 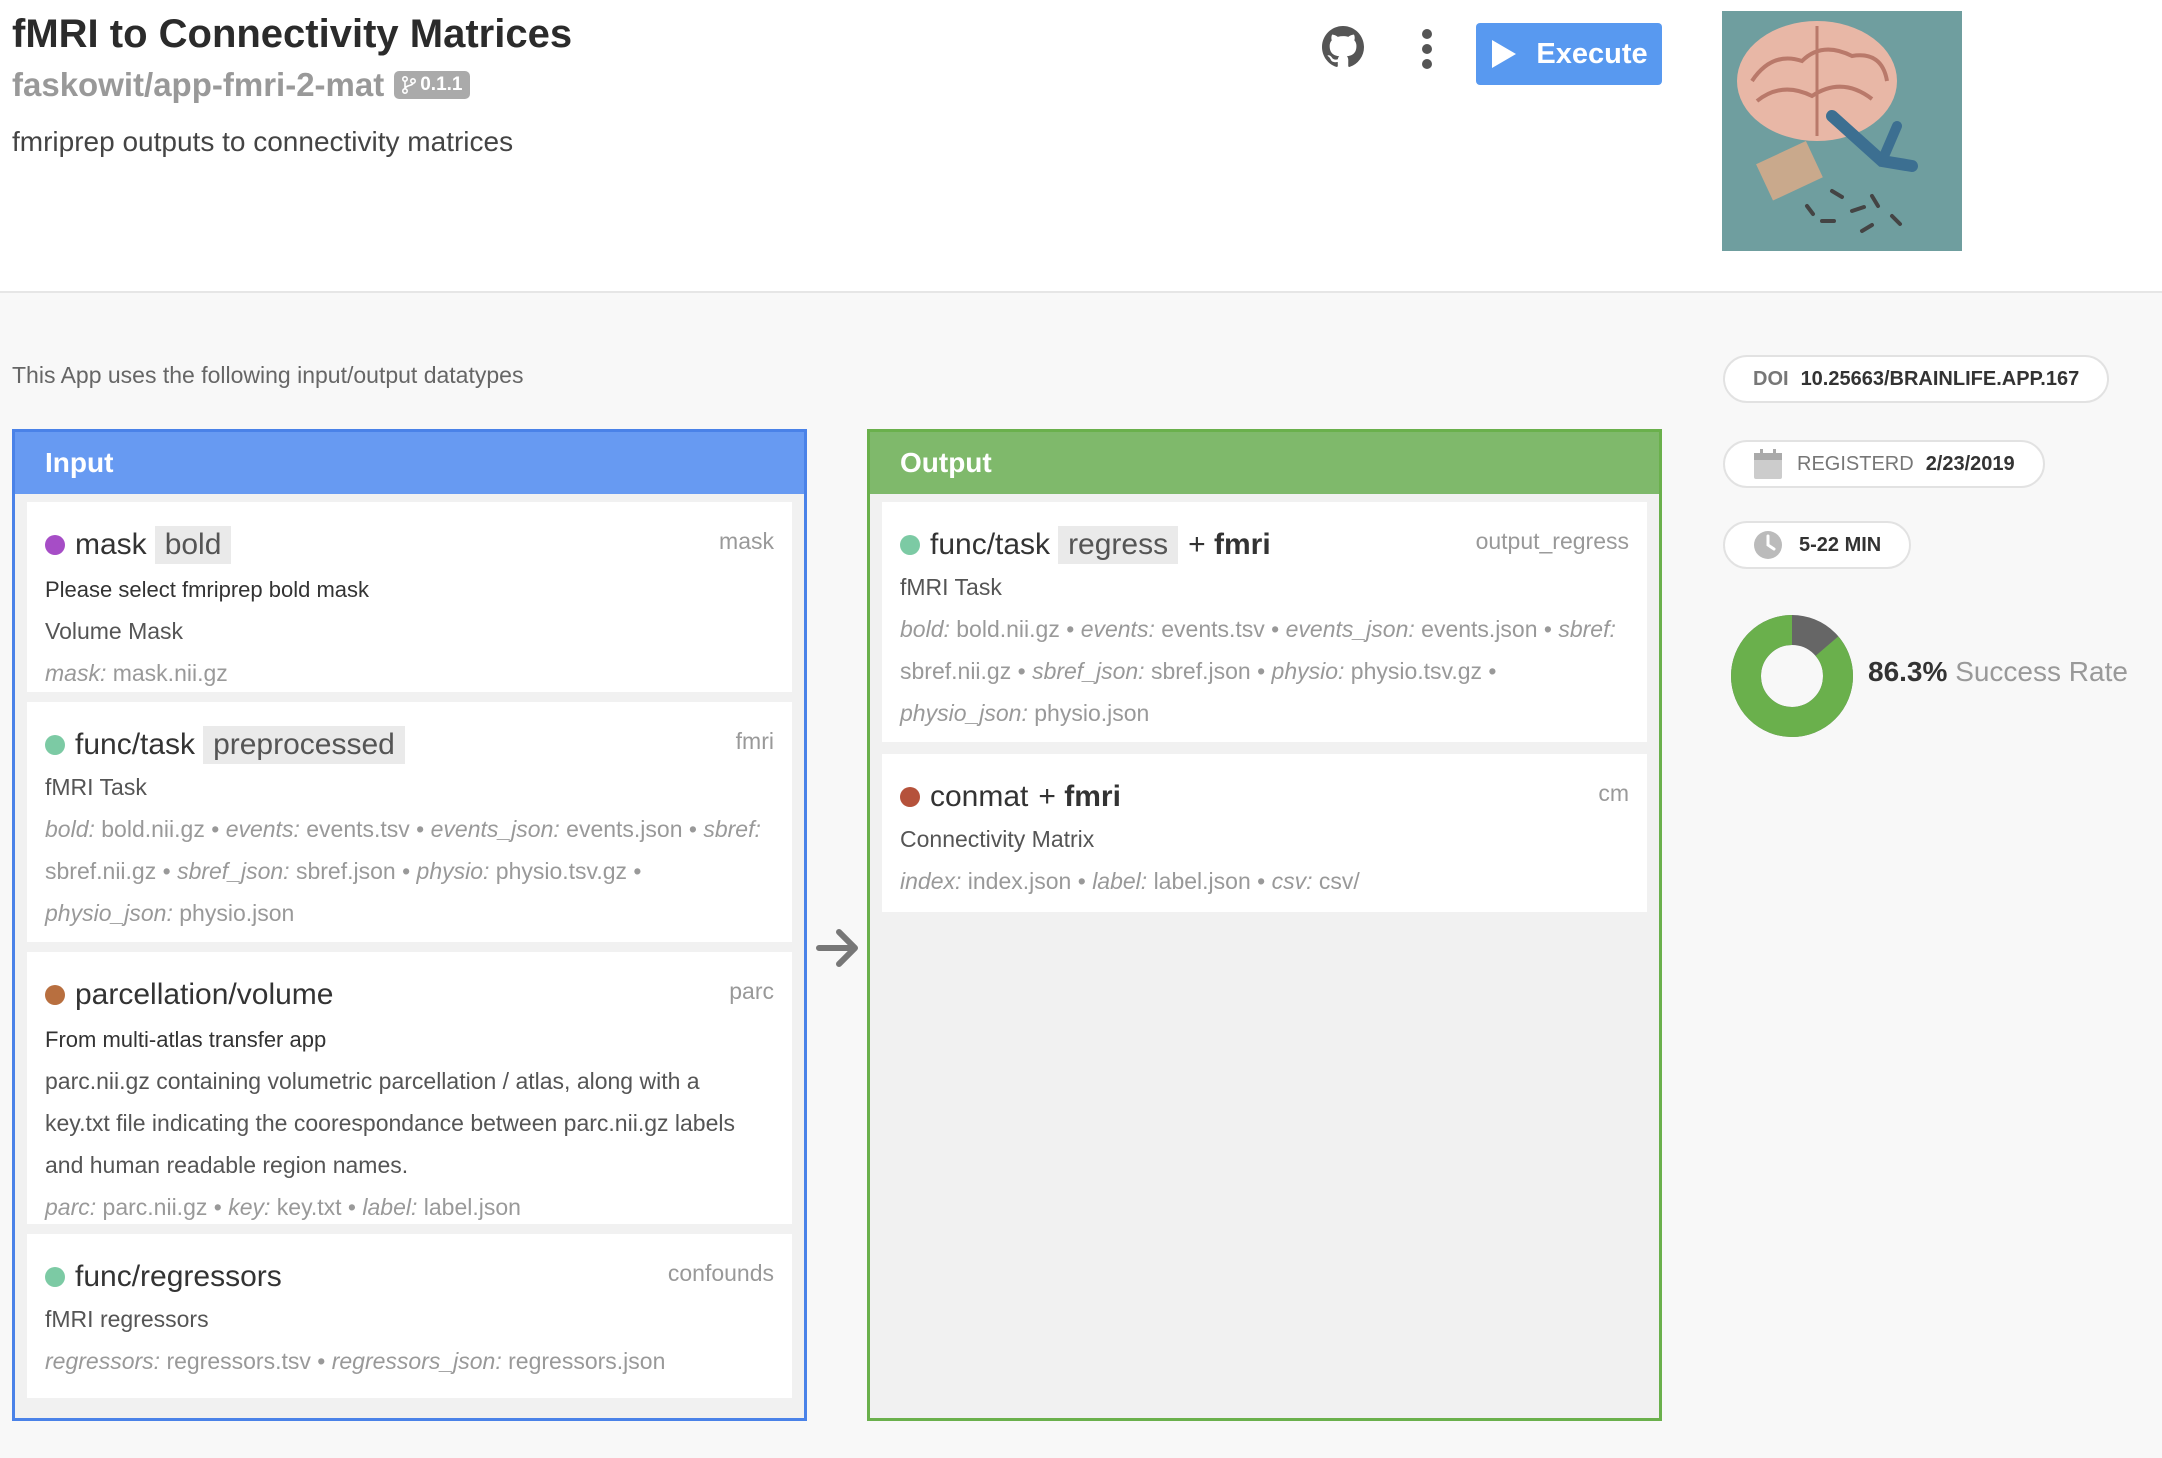 I want to click on datatype-name: mask, so click(x=111, y=544).